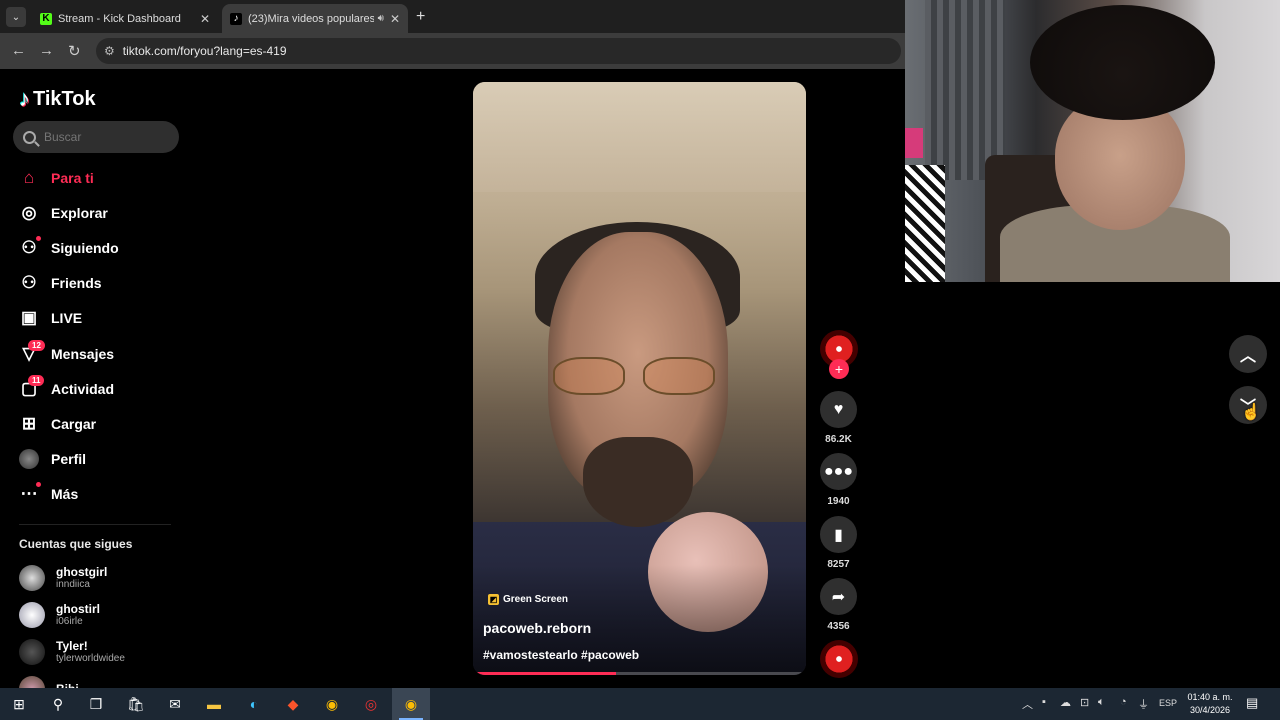  I want to click on tab-search-dropdown-icon: ⌄, so click(16, 17).